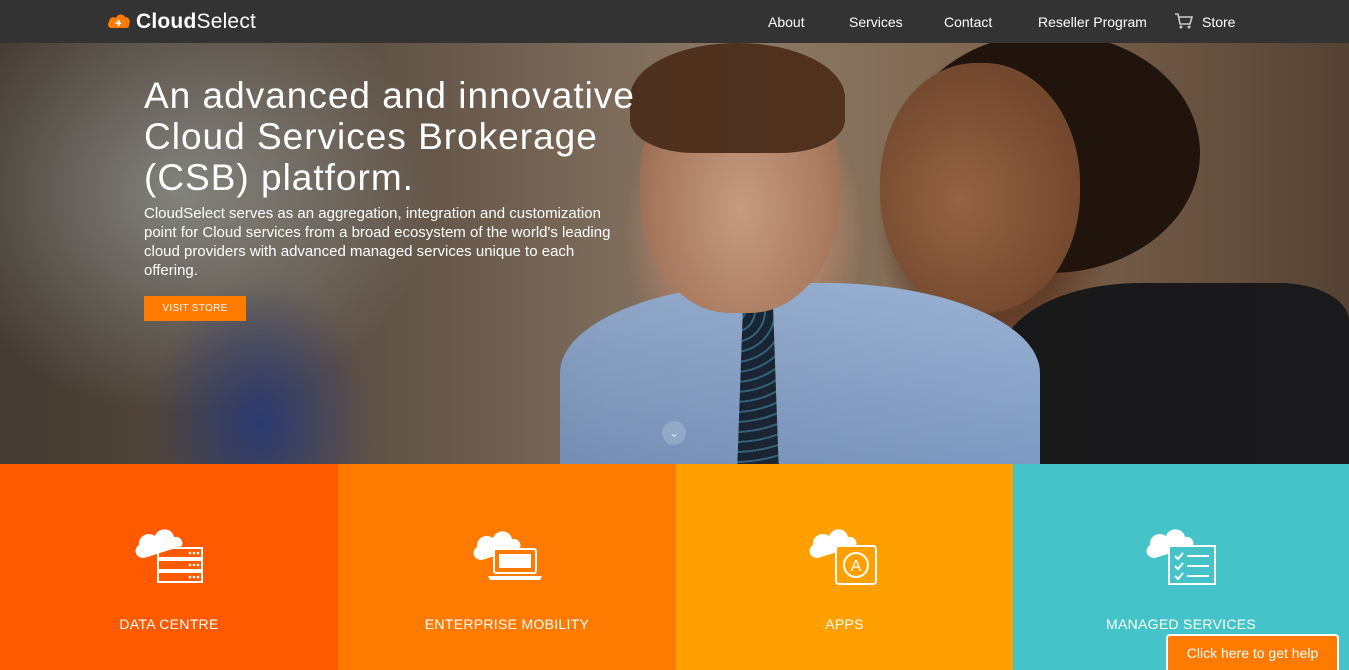 This screenshot has width=1349, height=670. What do you see at coordinates (674, 433) in the screenshot?
I see `chevron-down-icon: ⌄` at bounding box center [674, 433].